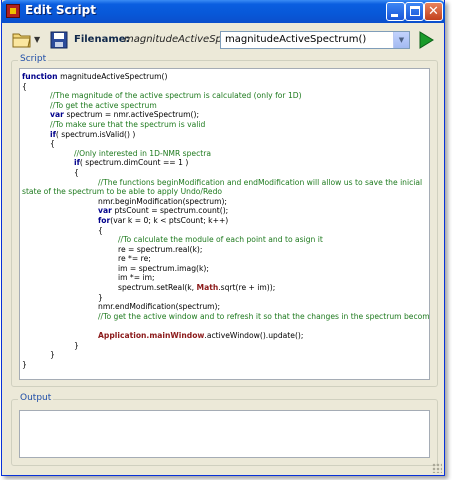 The width and height of the screenshot is (452, 480). I want to click on code-line: nmr.beginModification(spectrum);, so click(162, 201).